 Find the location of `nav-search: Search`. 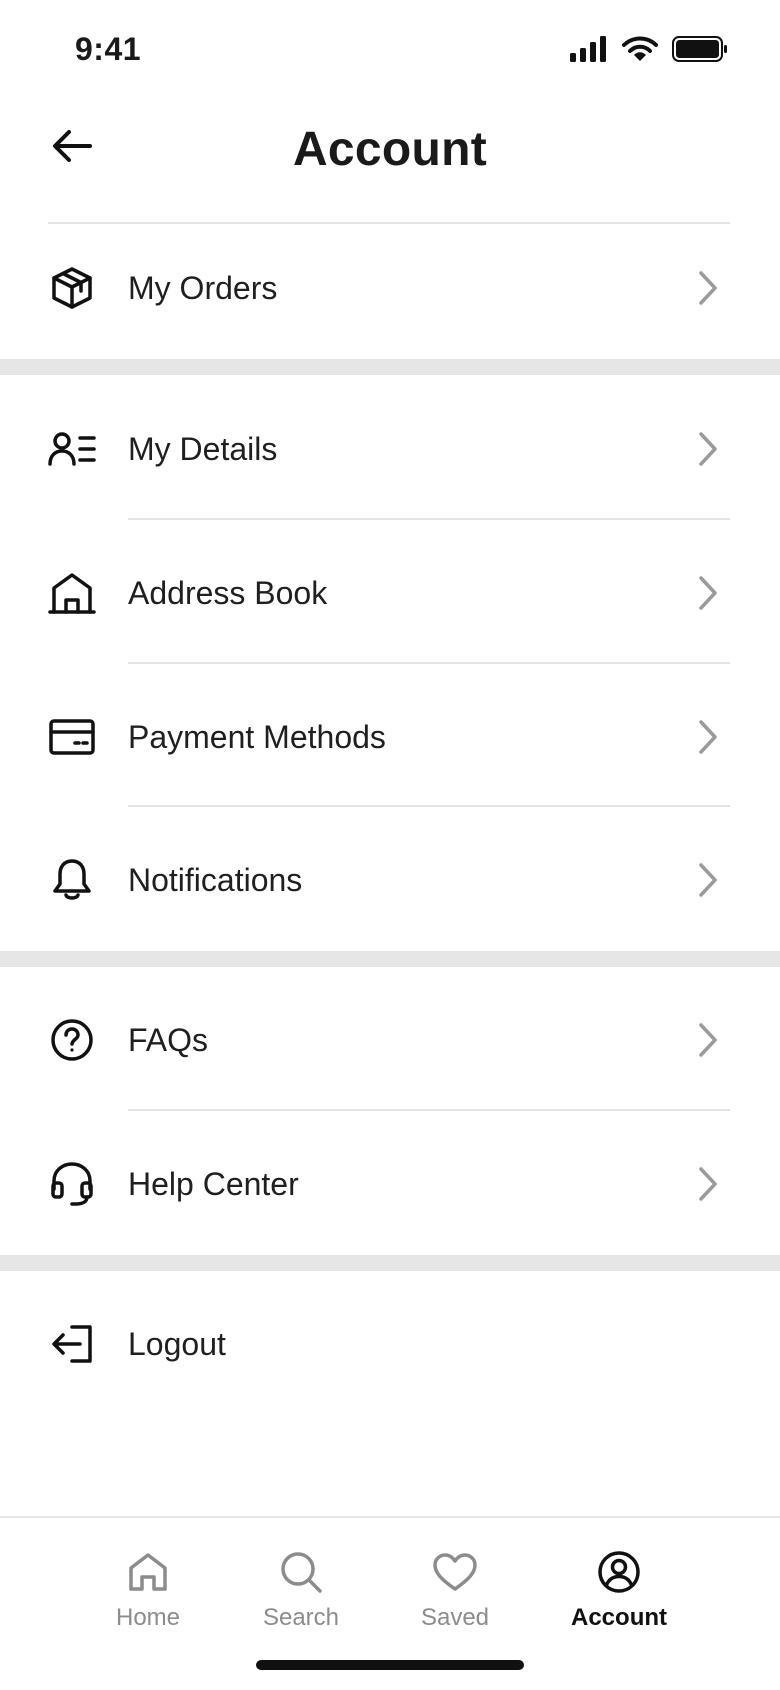

nav-search: Search is located at coordinates (301, 1590).